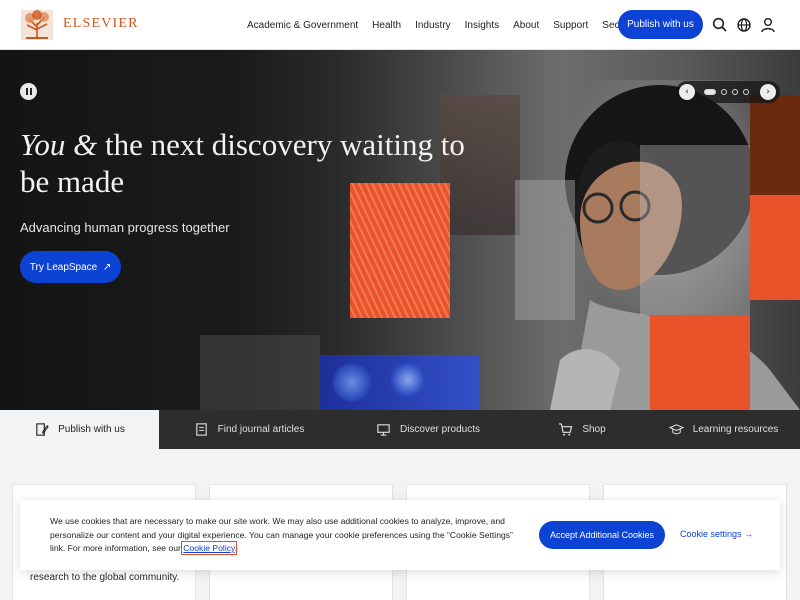  Describe the element at coordinates (125, 227) in the screenshot. I see `hero-subtitle: Advancing human progress together` at that location.